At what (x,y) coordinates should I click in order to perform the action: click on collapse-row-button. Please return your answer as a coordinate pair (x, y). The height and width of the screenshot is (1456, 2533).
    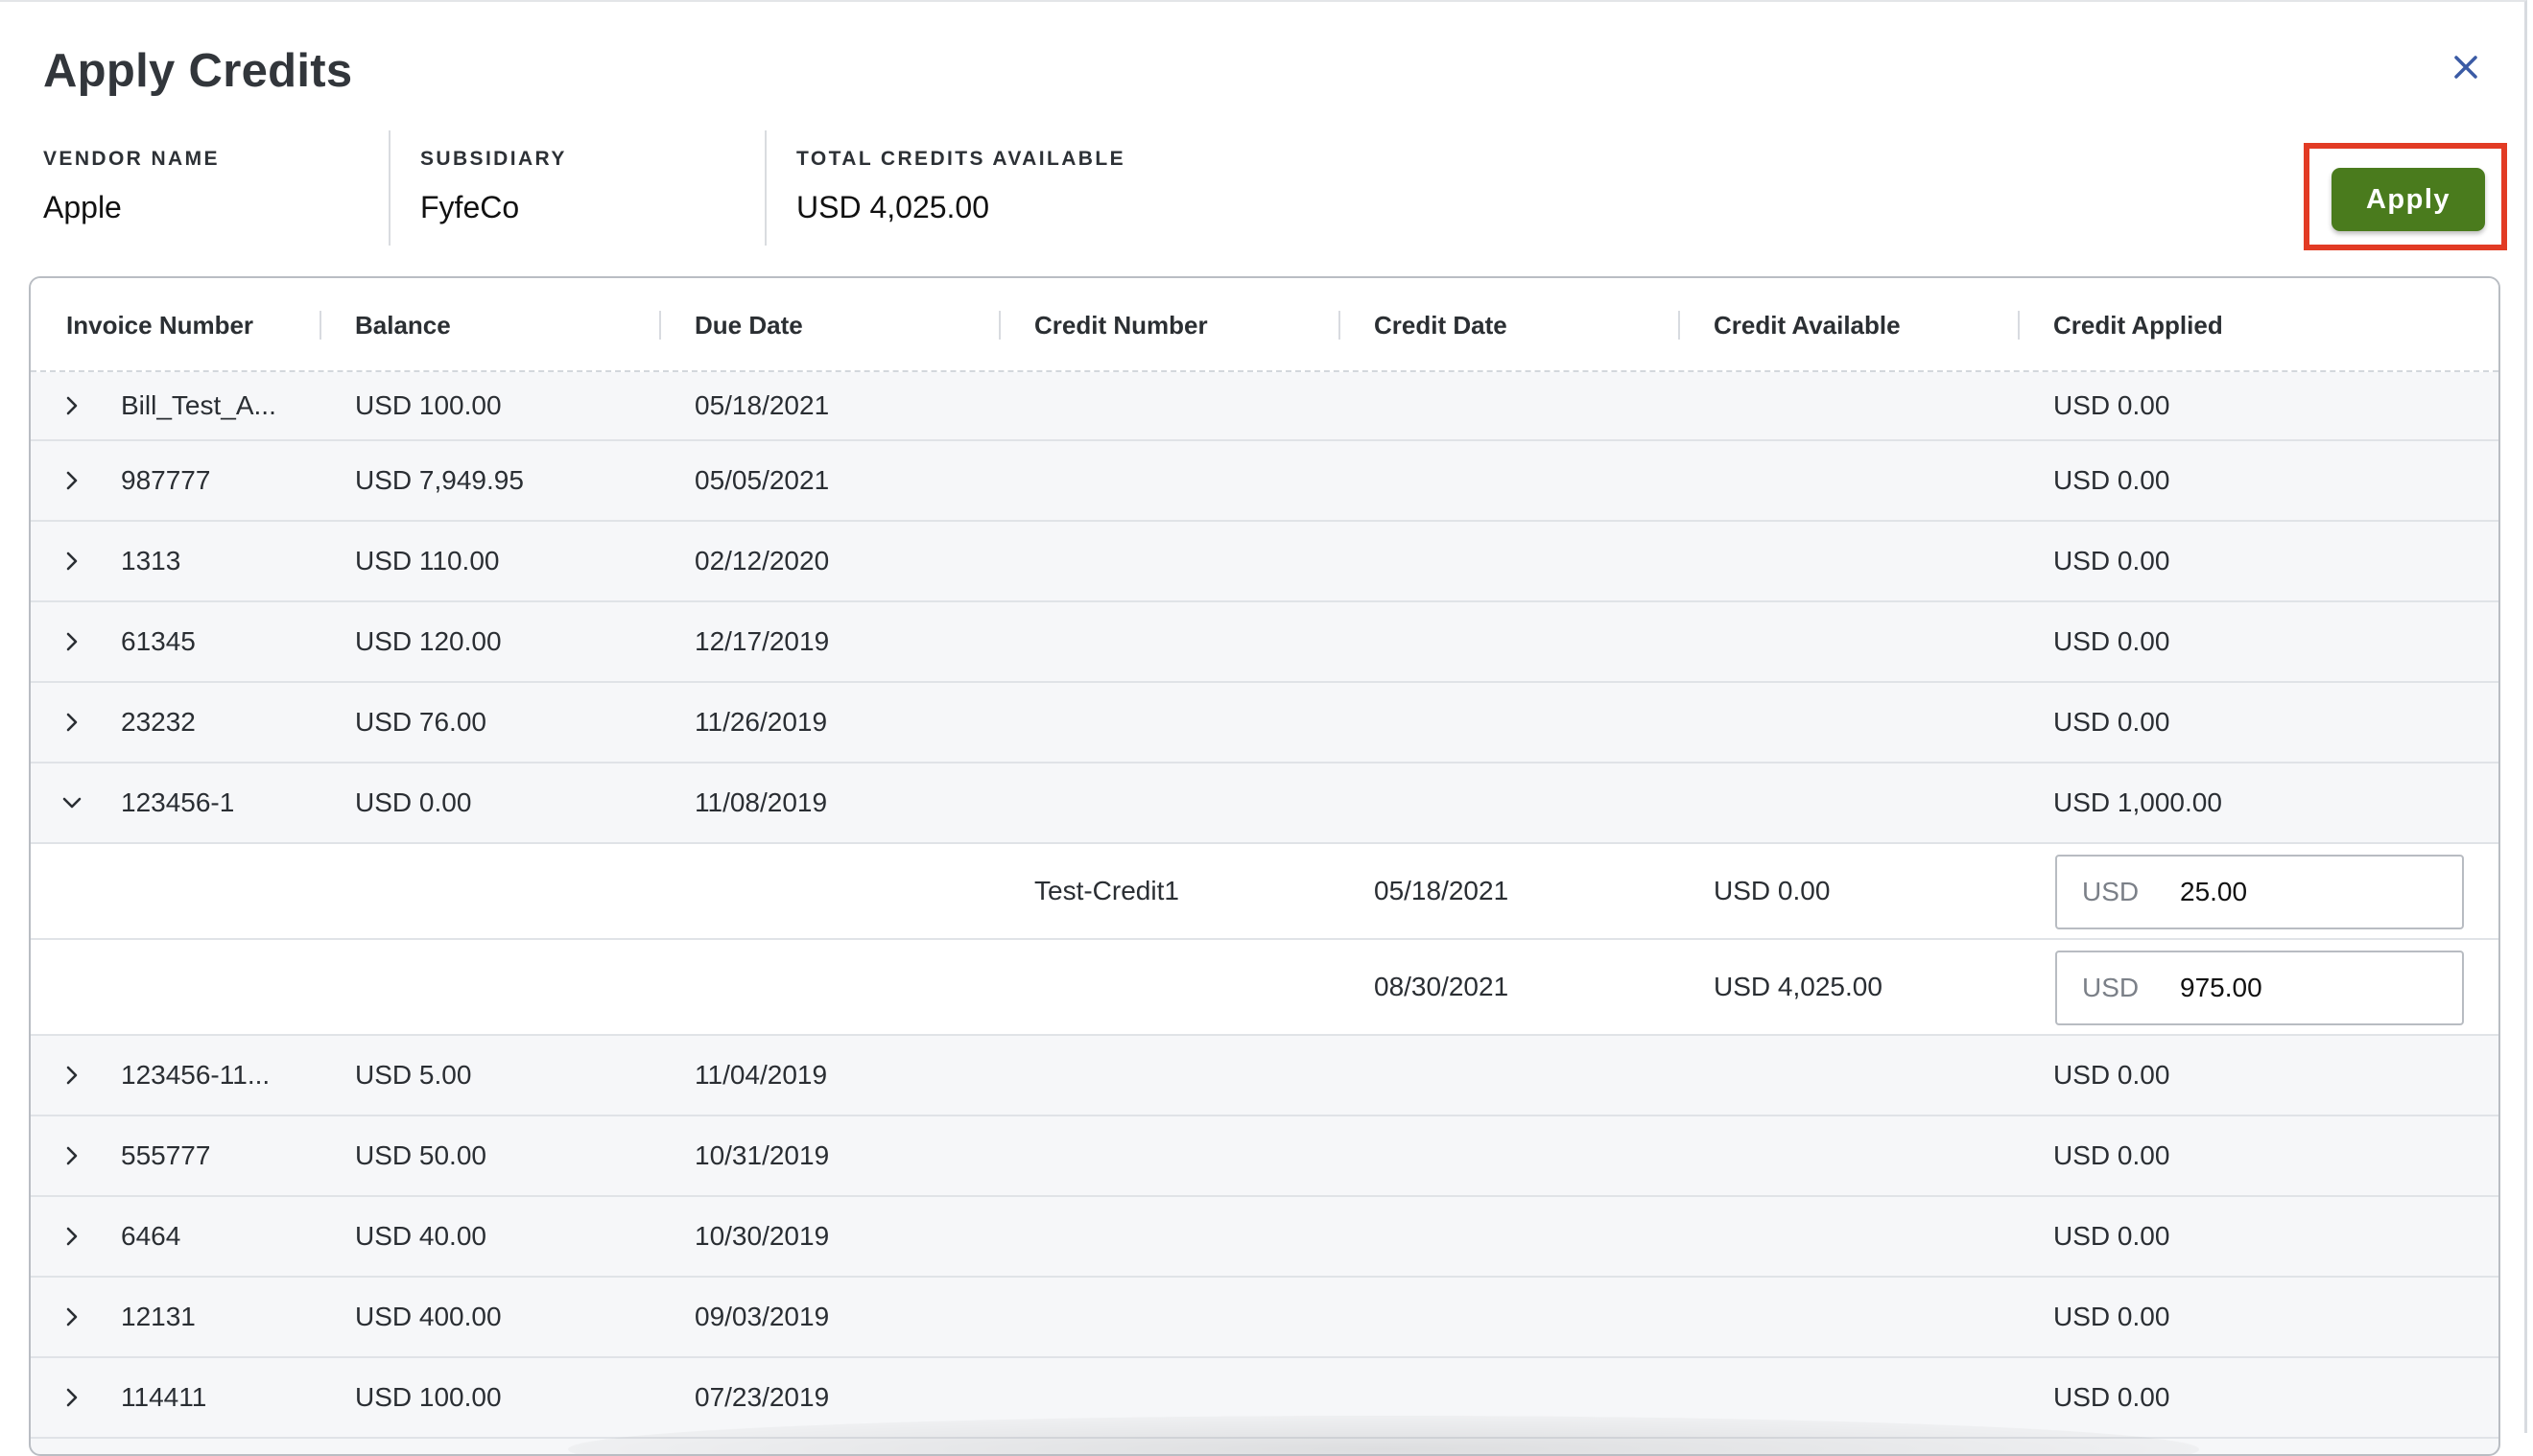
    Looking at the image, I should click on (71, 803).